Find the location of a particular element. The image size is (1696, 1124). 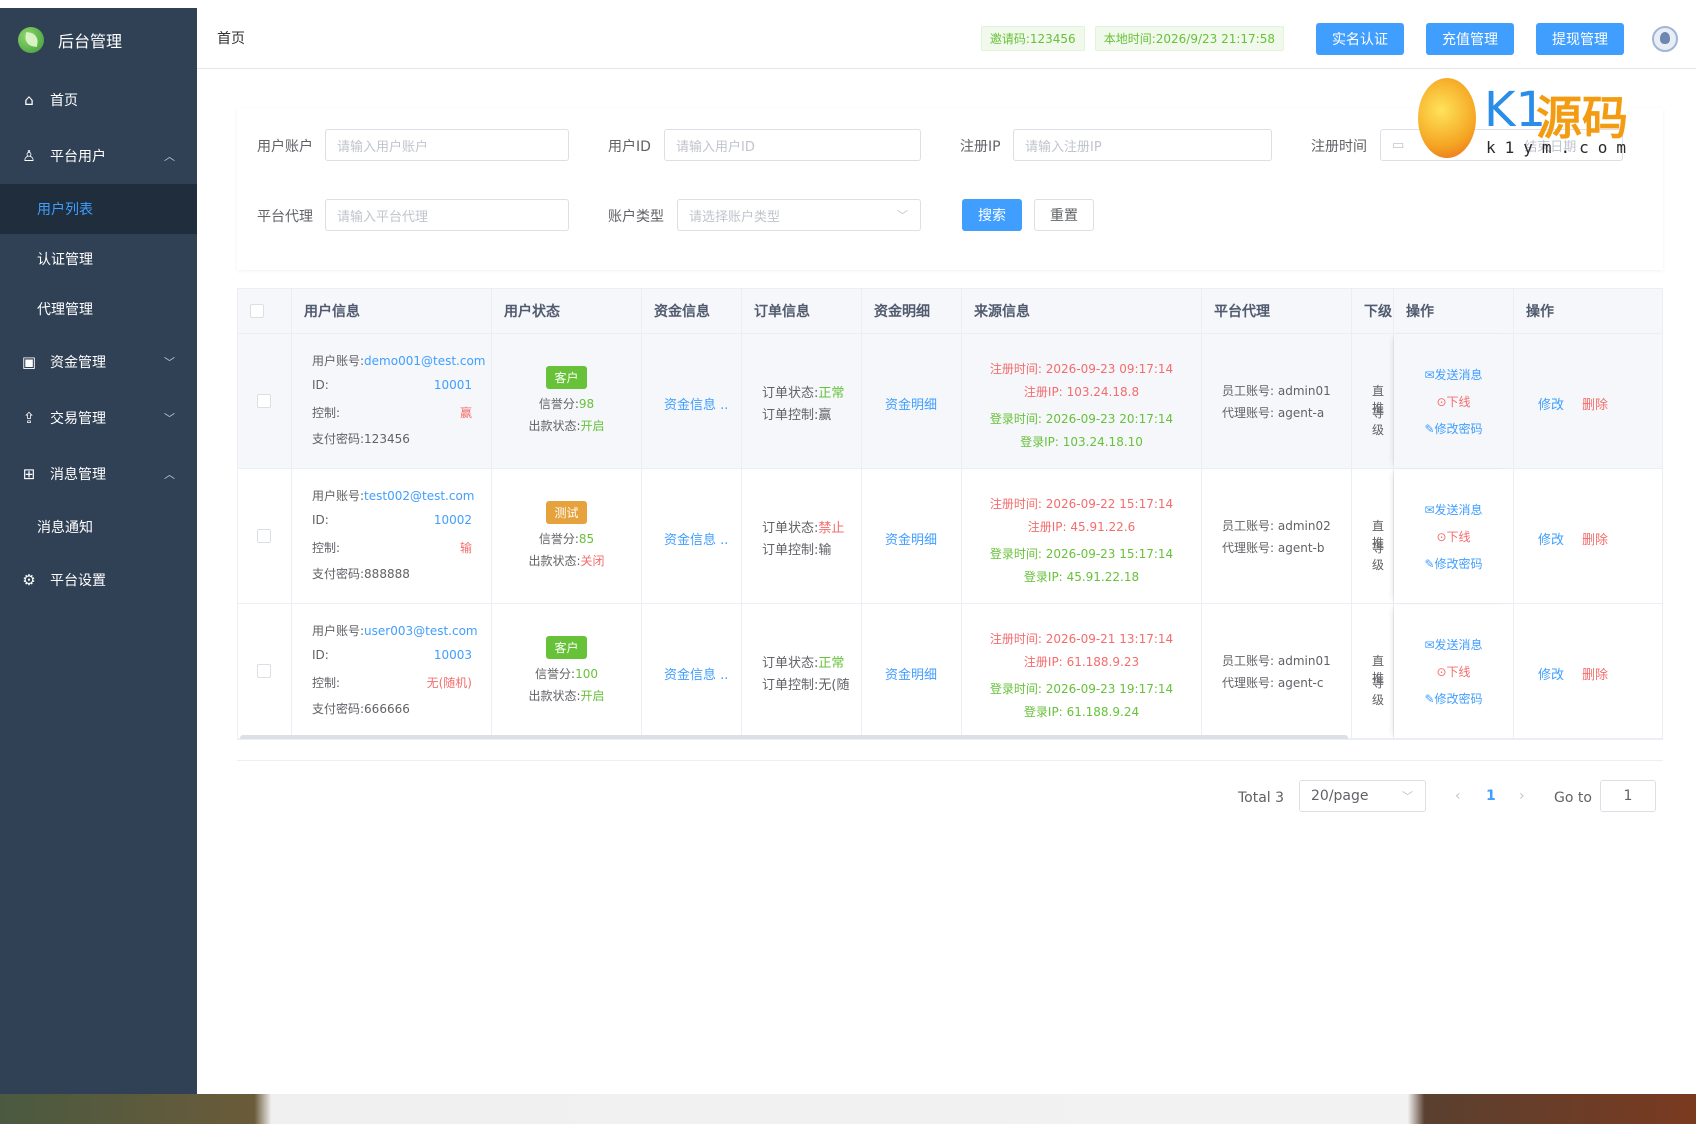

sidebar-item-home: ⌂ 首页 is located at coordinates (98, 100).